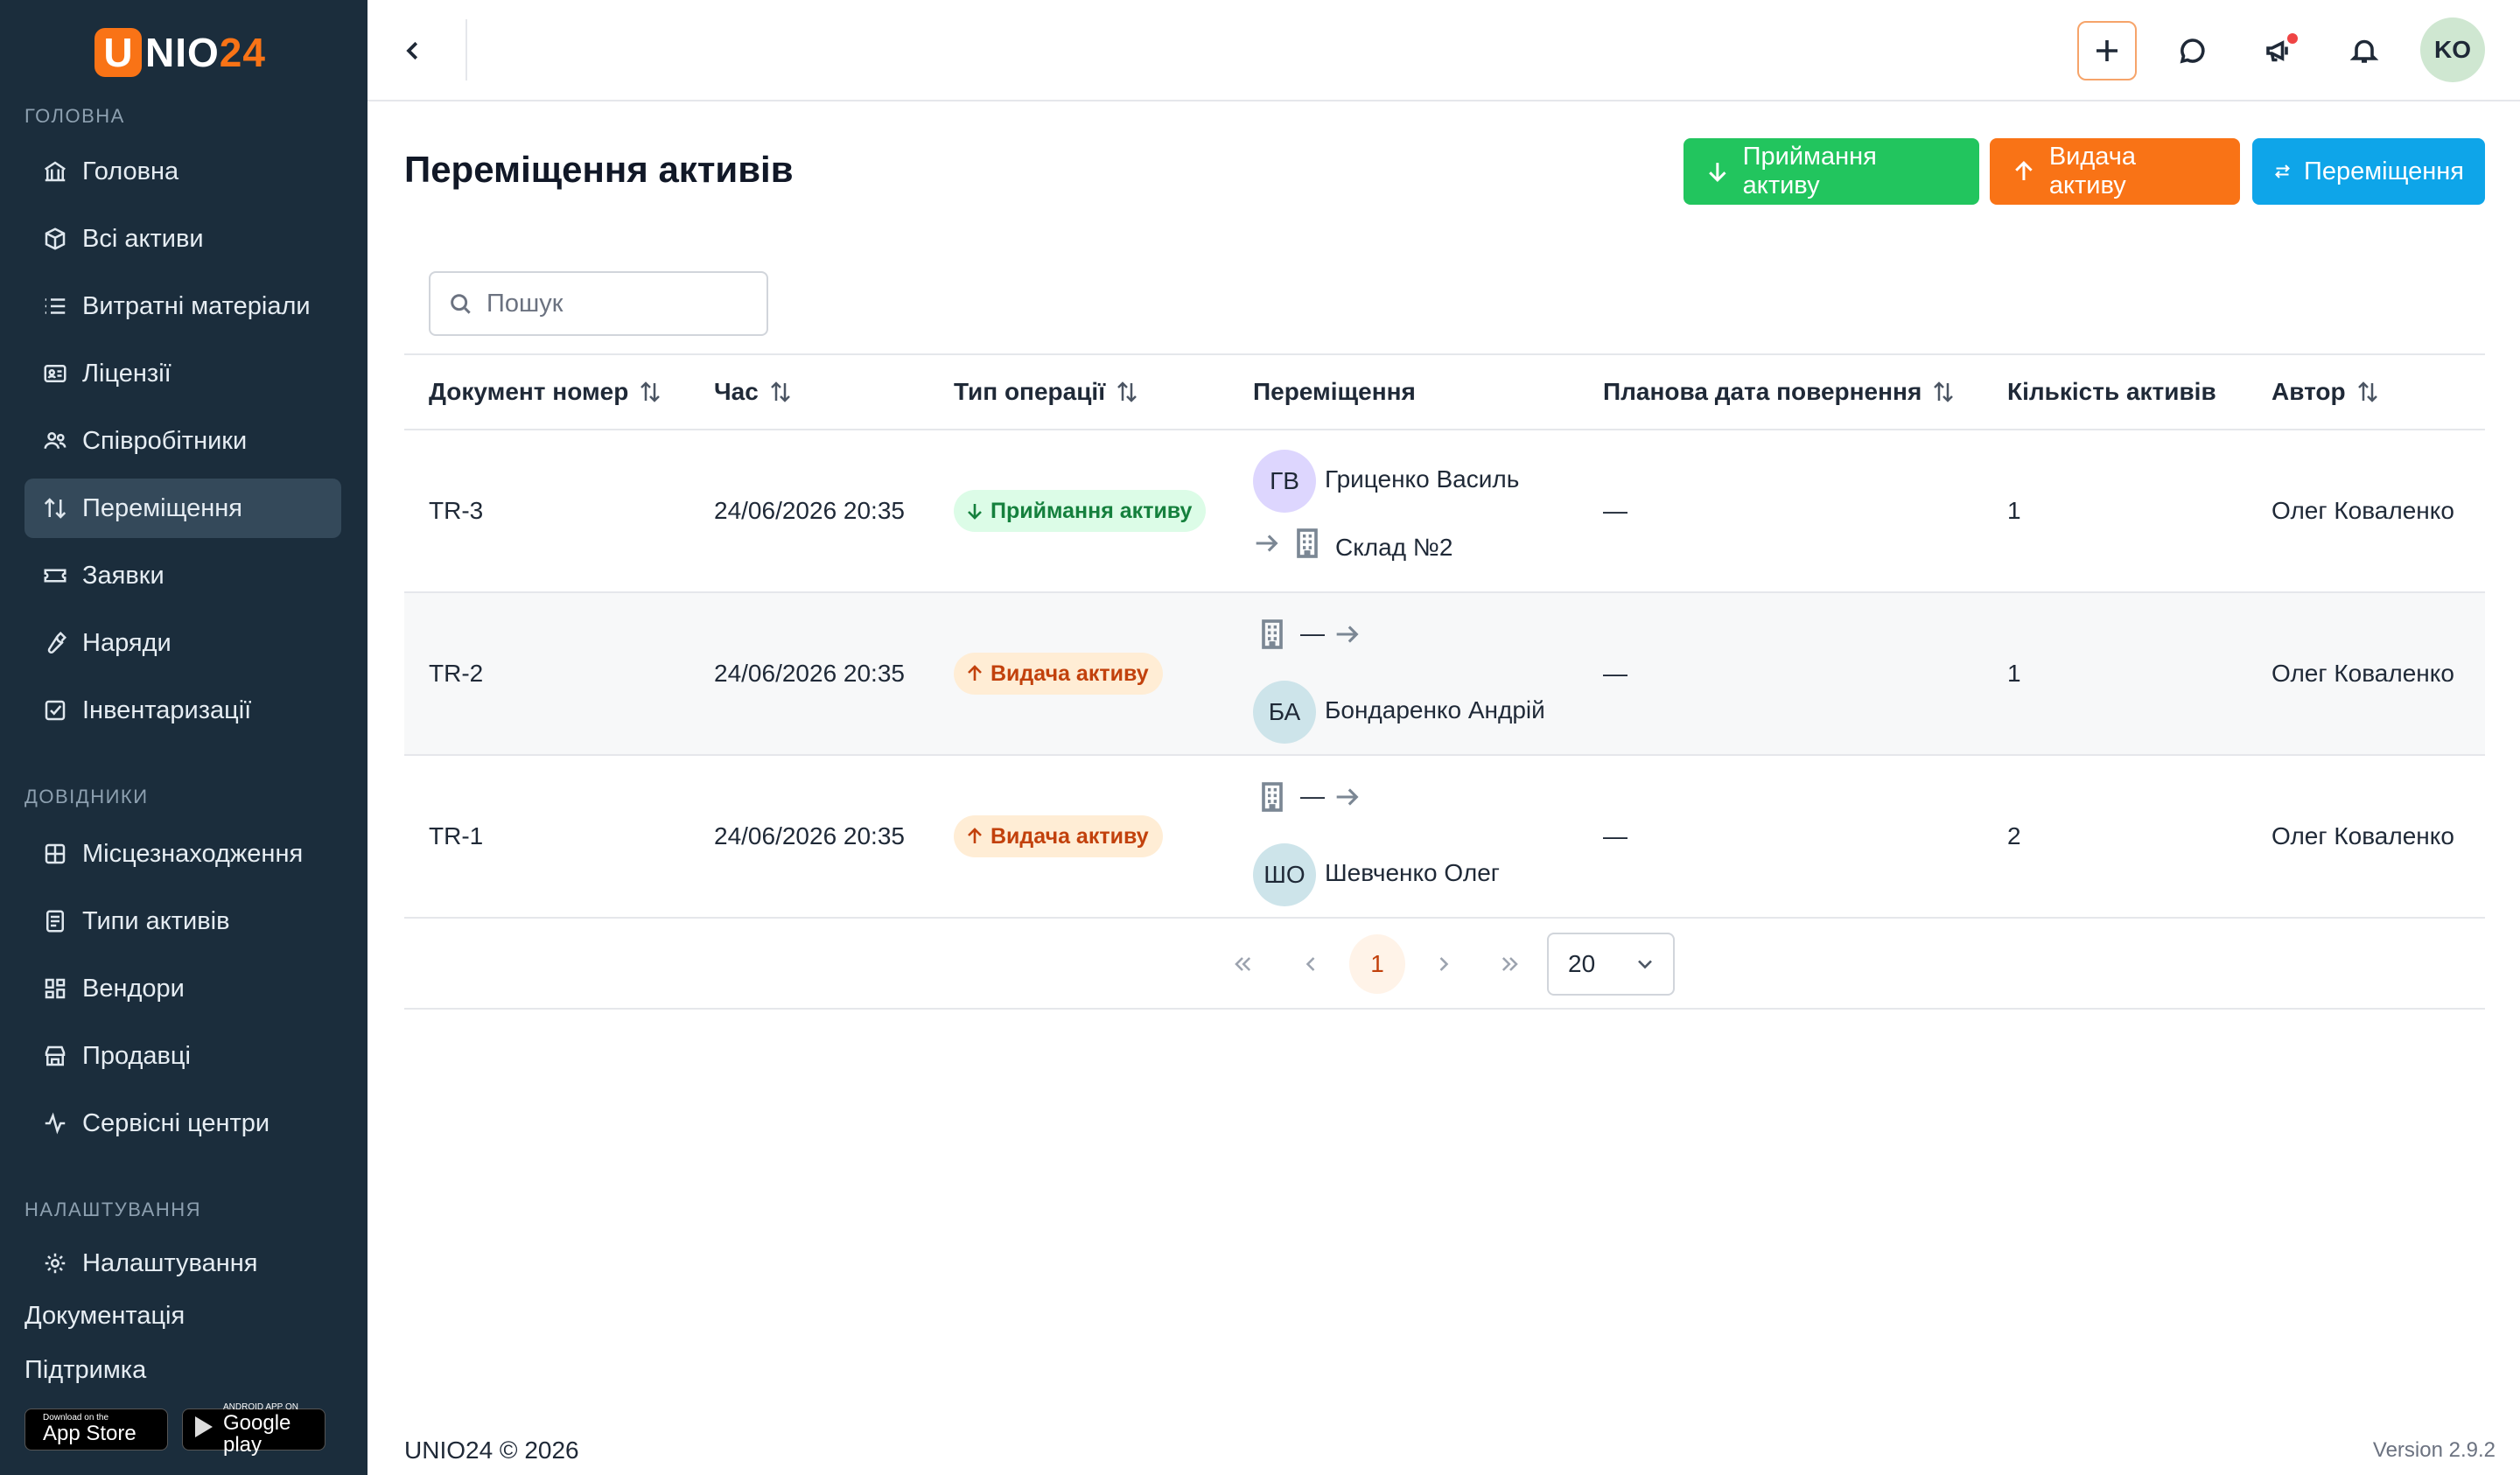  I want to click on sidebar-item-sellers: Продавці, so click(182, 1056).